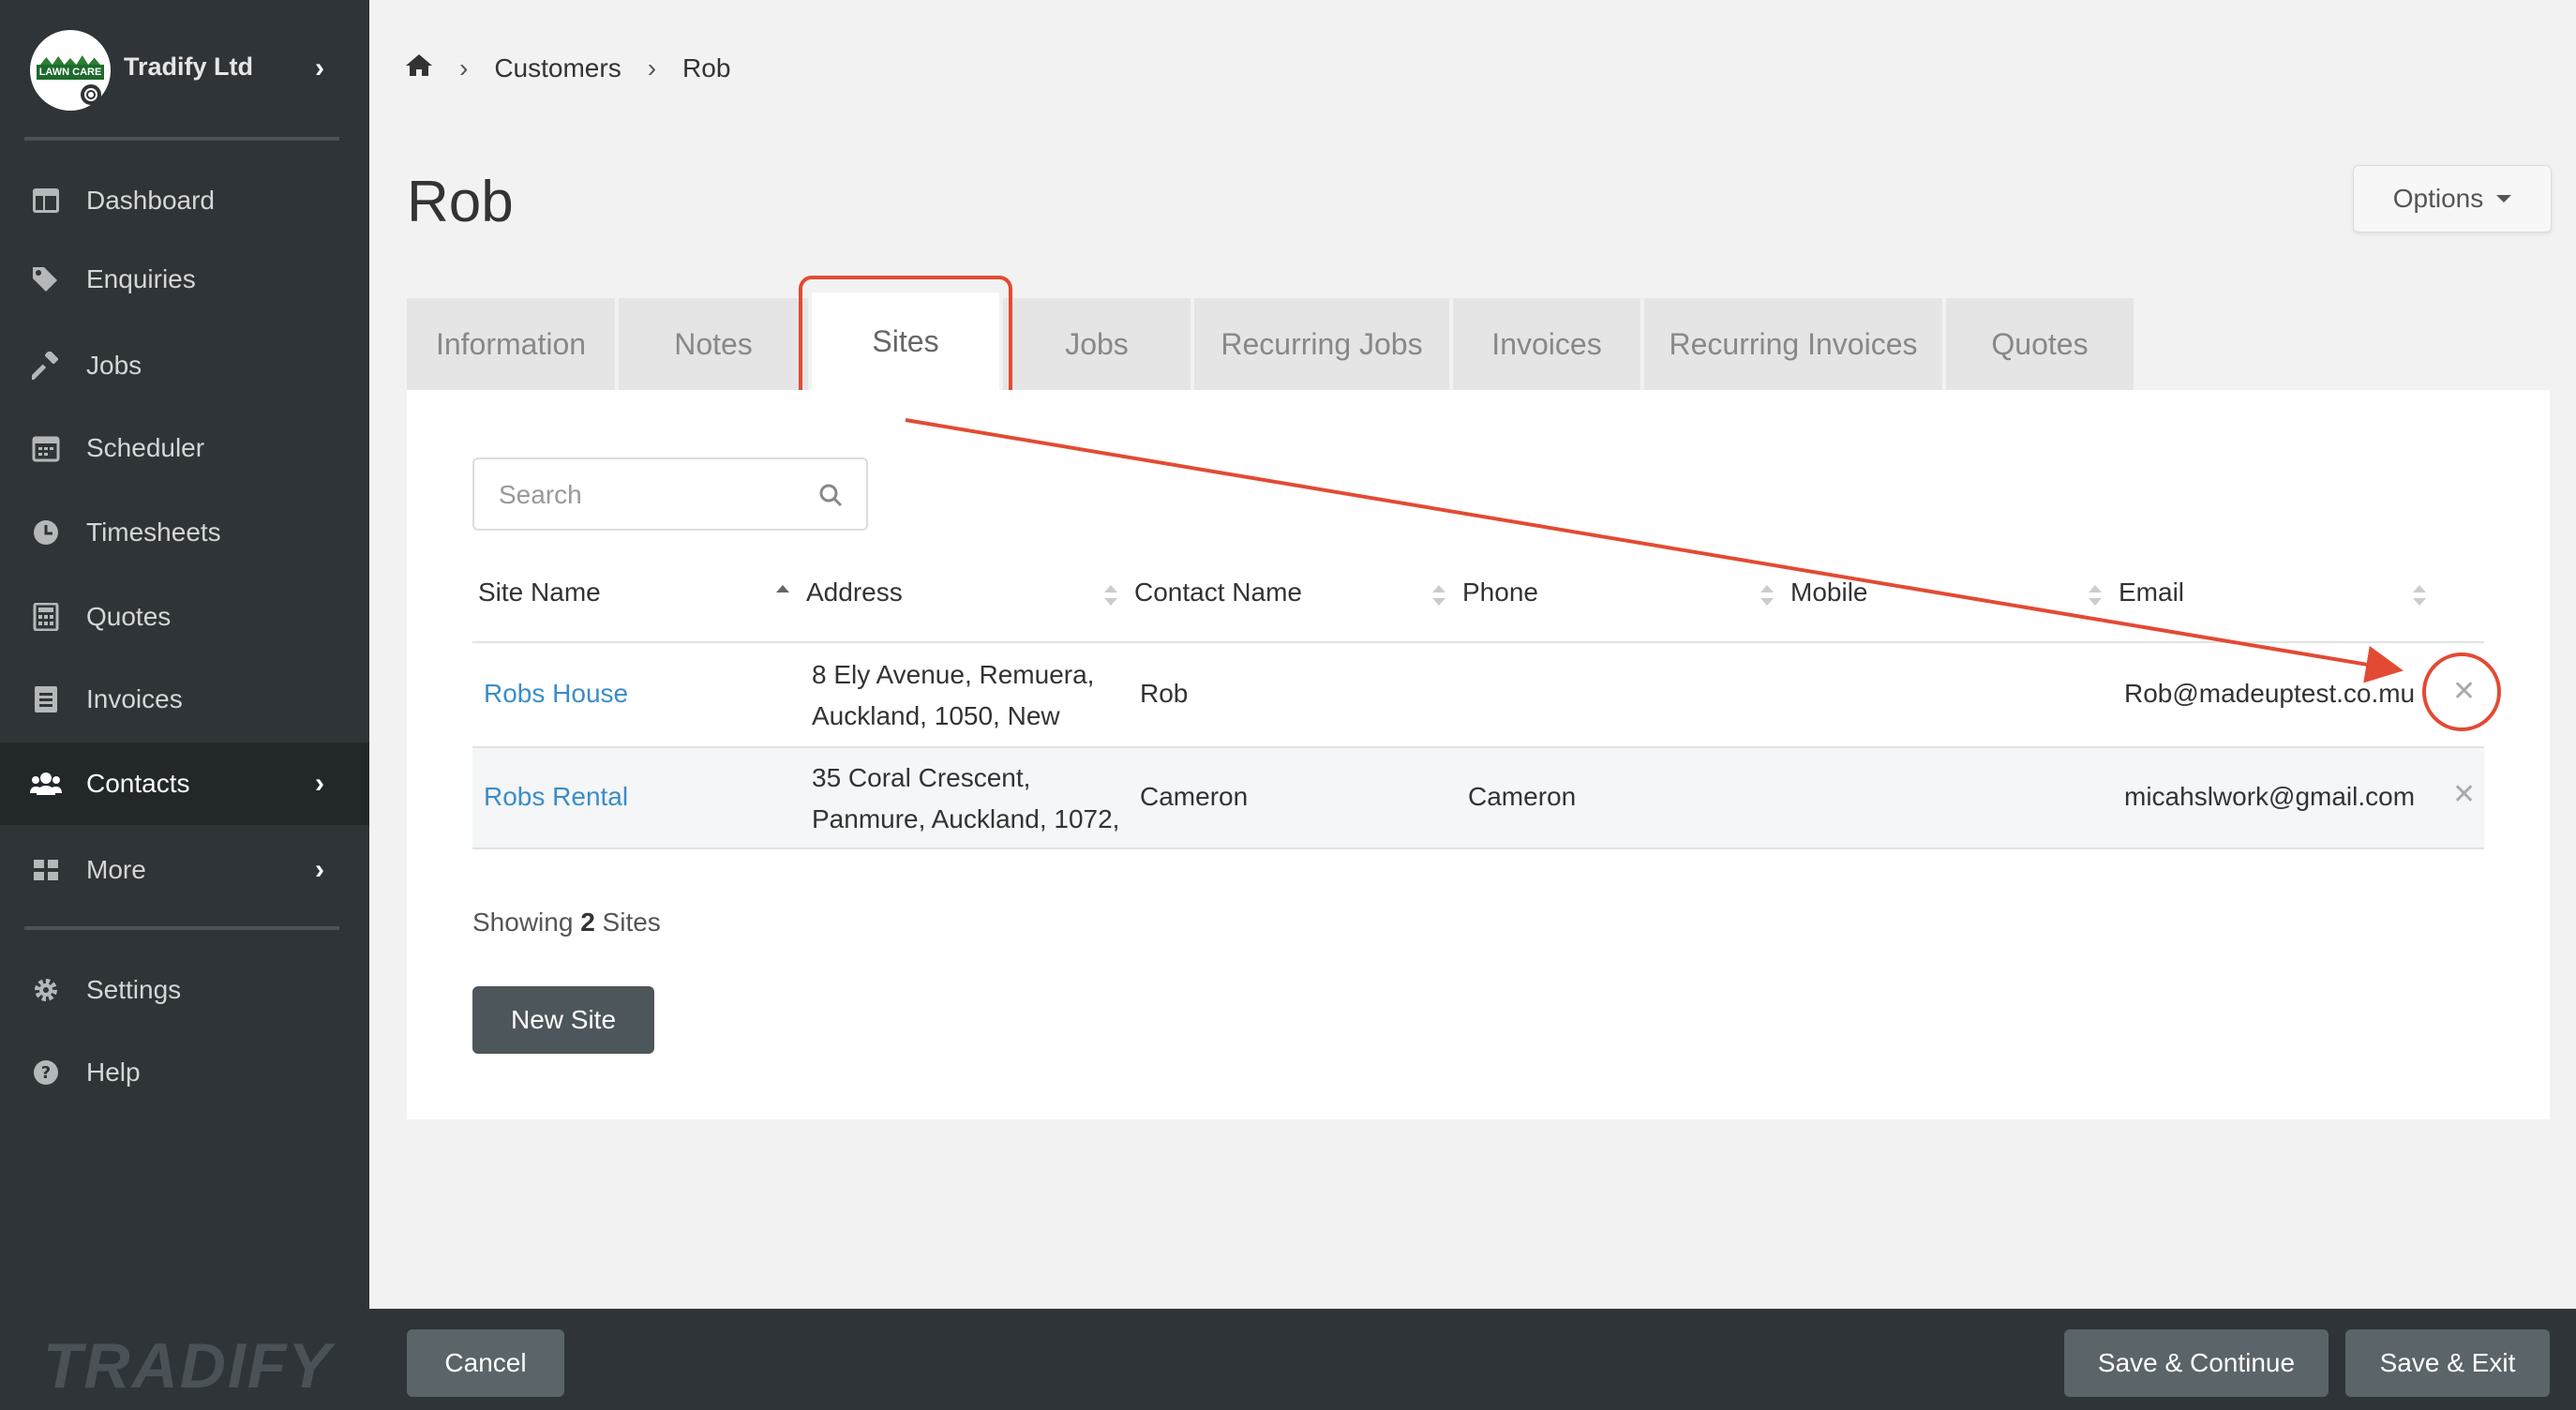  What do you see at coordinates (2196, 1363) in the screenshot?
I see `save-continue-button: Save & Continue` at bounding box center [2196, 1363].